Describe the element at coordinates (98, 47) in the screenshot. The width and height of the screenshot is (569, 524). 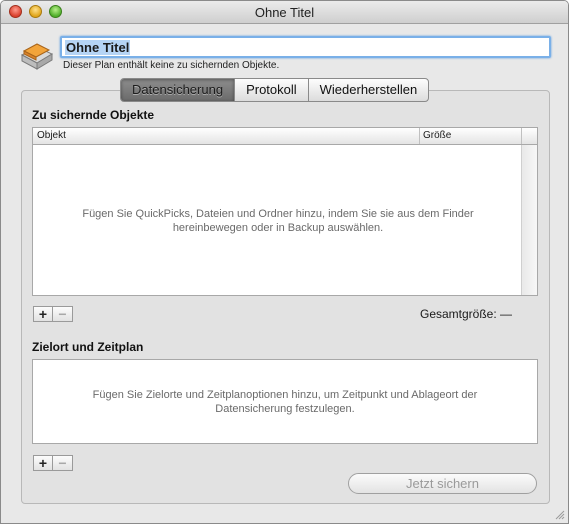
I see `plan-name-text: Ohne Titel` at that location.